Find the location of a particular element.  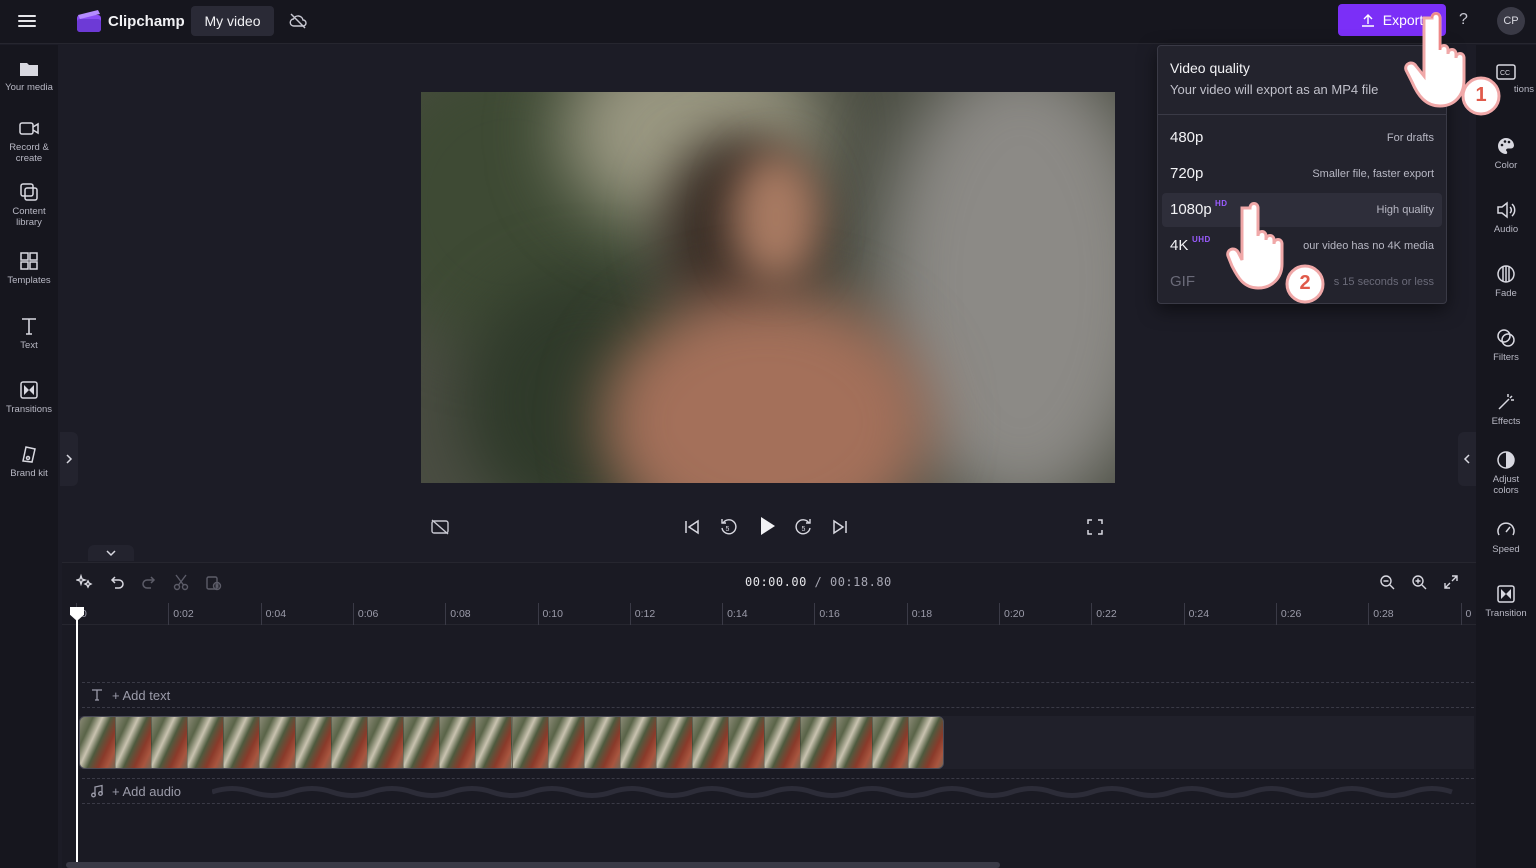

ruler-tick-label: 0:16 is located at coordinates (829, 614).